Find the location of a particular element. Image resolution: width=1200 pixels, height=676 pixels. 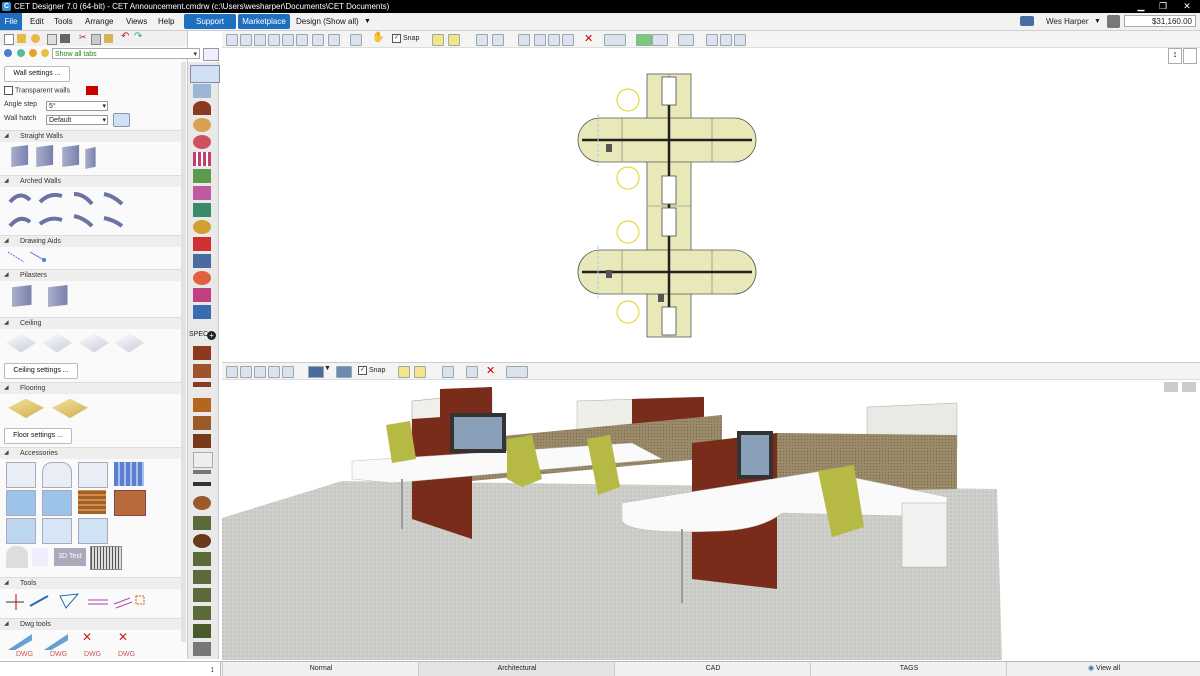

transparent-walls-checkbox: Transparent walls is located at coordinates (37, 90).